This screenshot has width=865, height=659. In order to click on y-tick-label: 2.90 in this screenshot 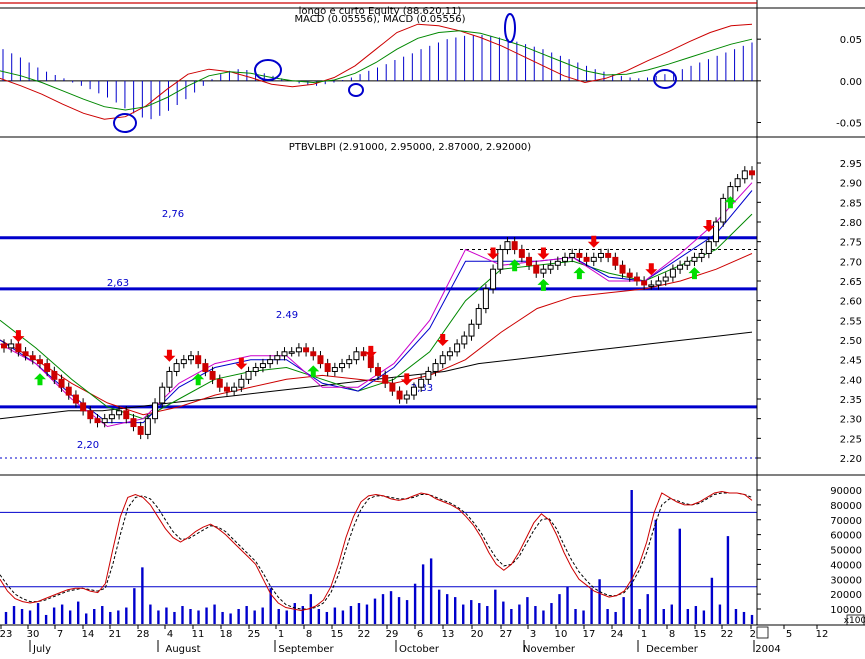, I will do `click(851, 184)`.